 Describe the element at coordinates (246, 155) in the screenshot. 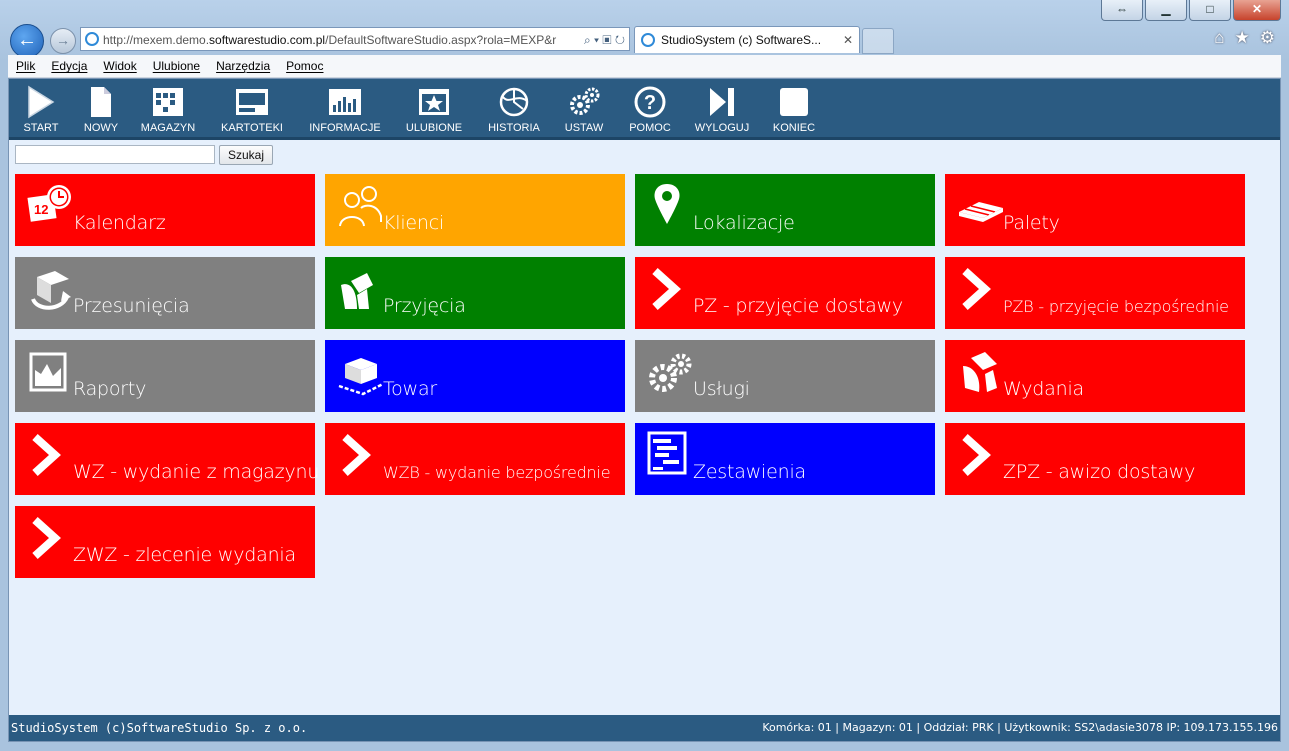

I see `search-button: Szukaj` at that location.